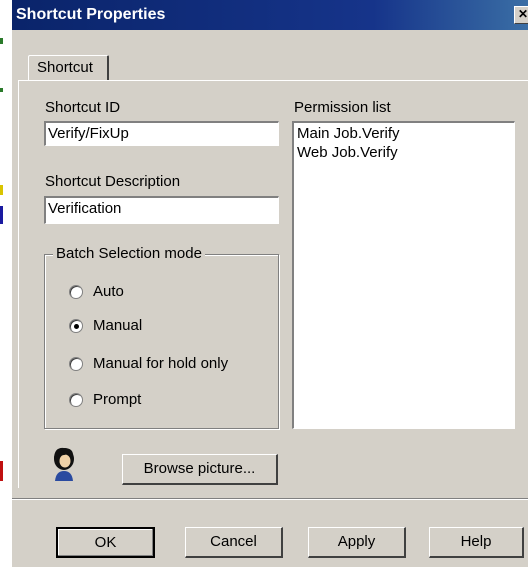 The height and width of the screenshot is (567, 528). I want to click on title-bar: Shortcut Properties ✕, so click(270, 15).